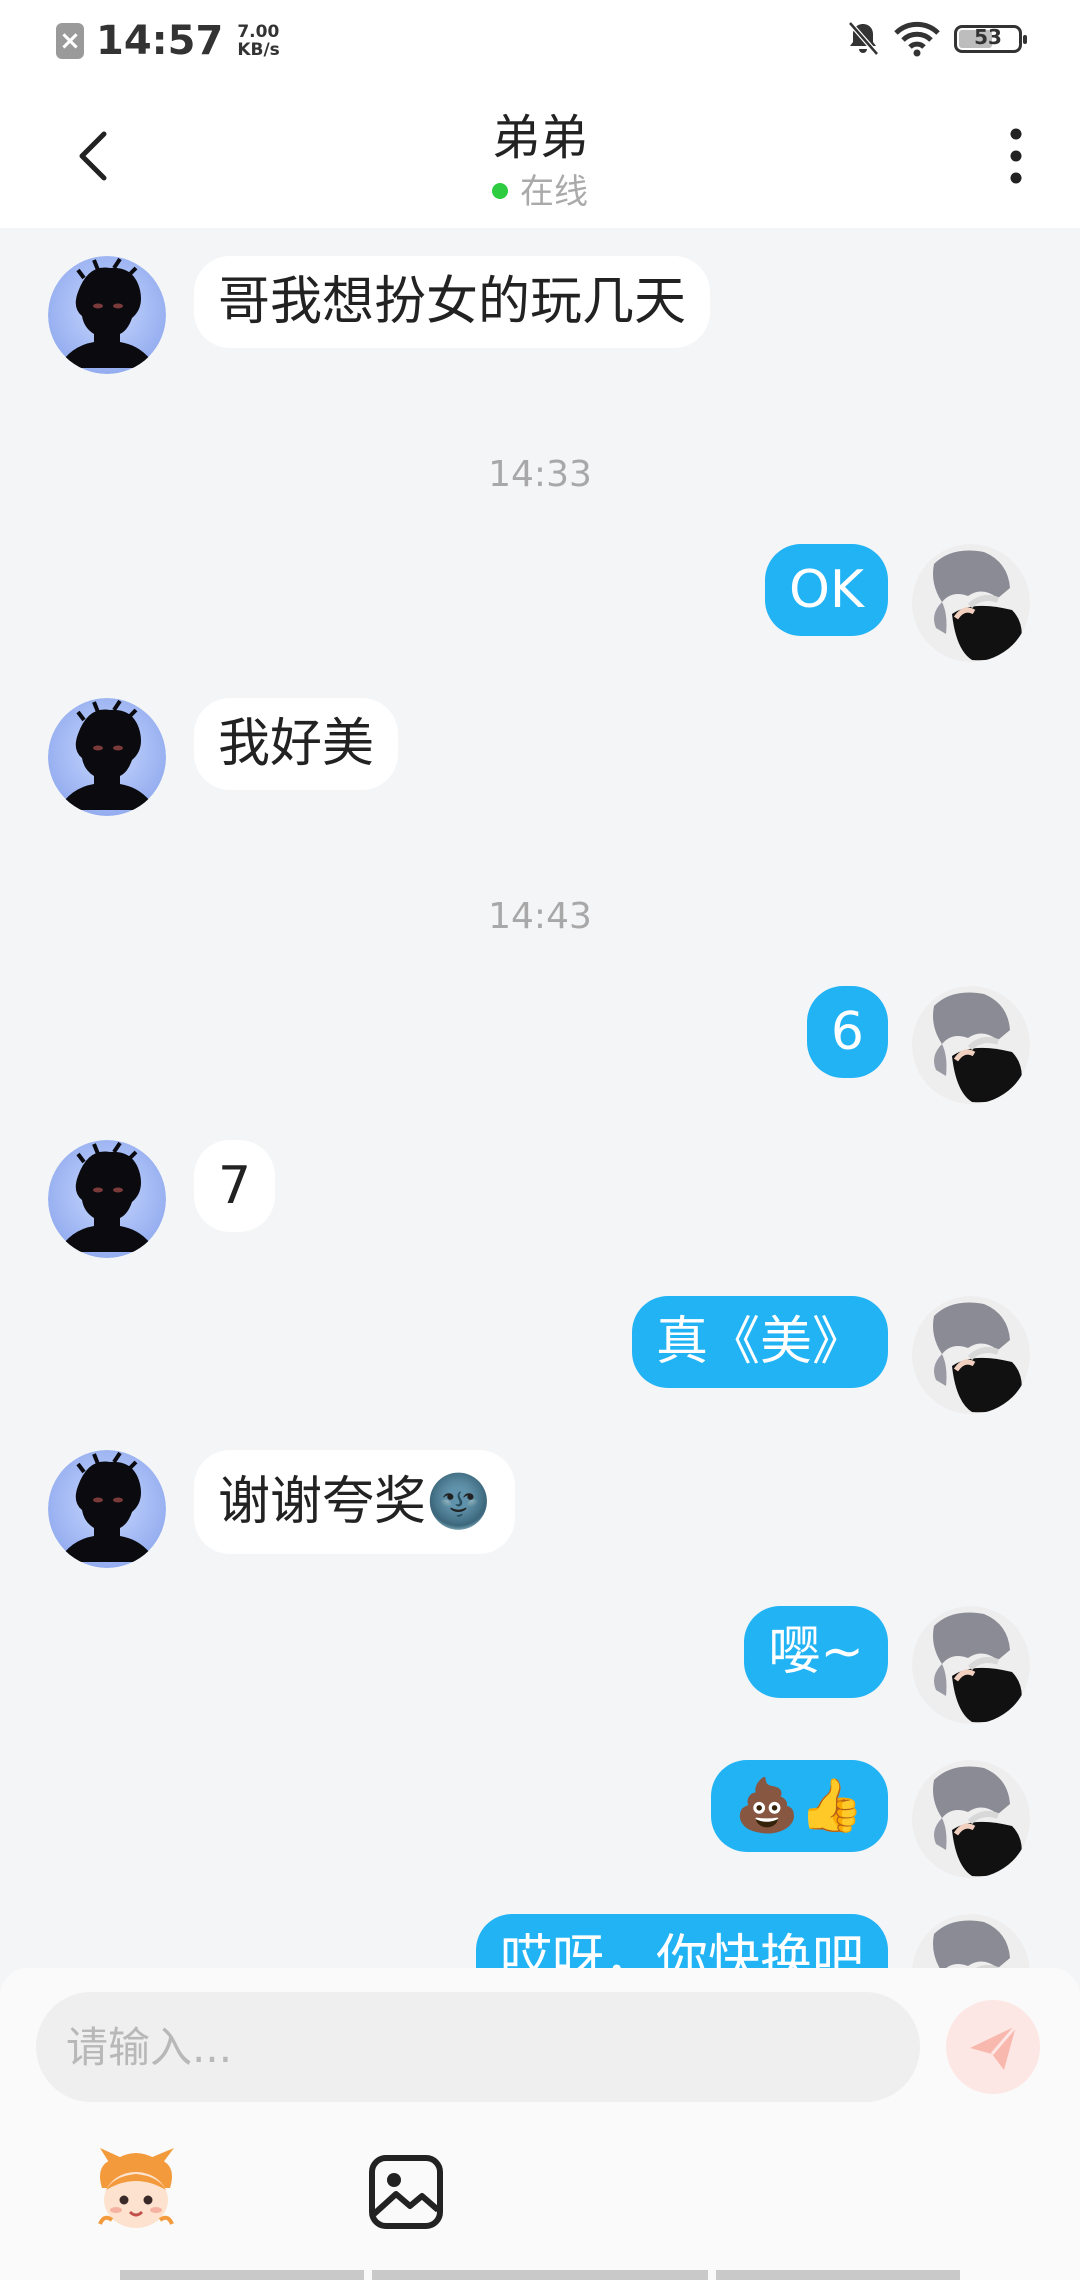 Image resolution: width=1080 pixels, height=2280 pixels. I want to click on status-bar: × 14:57 7.00 KB/s 53, so click(540, 42).